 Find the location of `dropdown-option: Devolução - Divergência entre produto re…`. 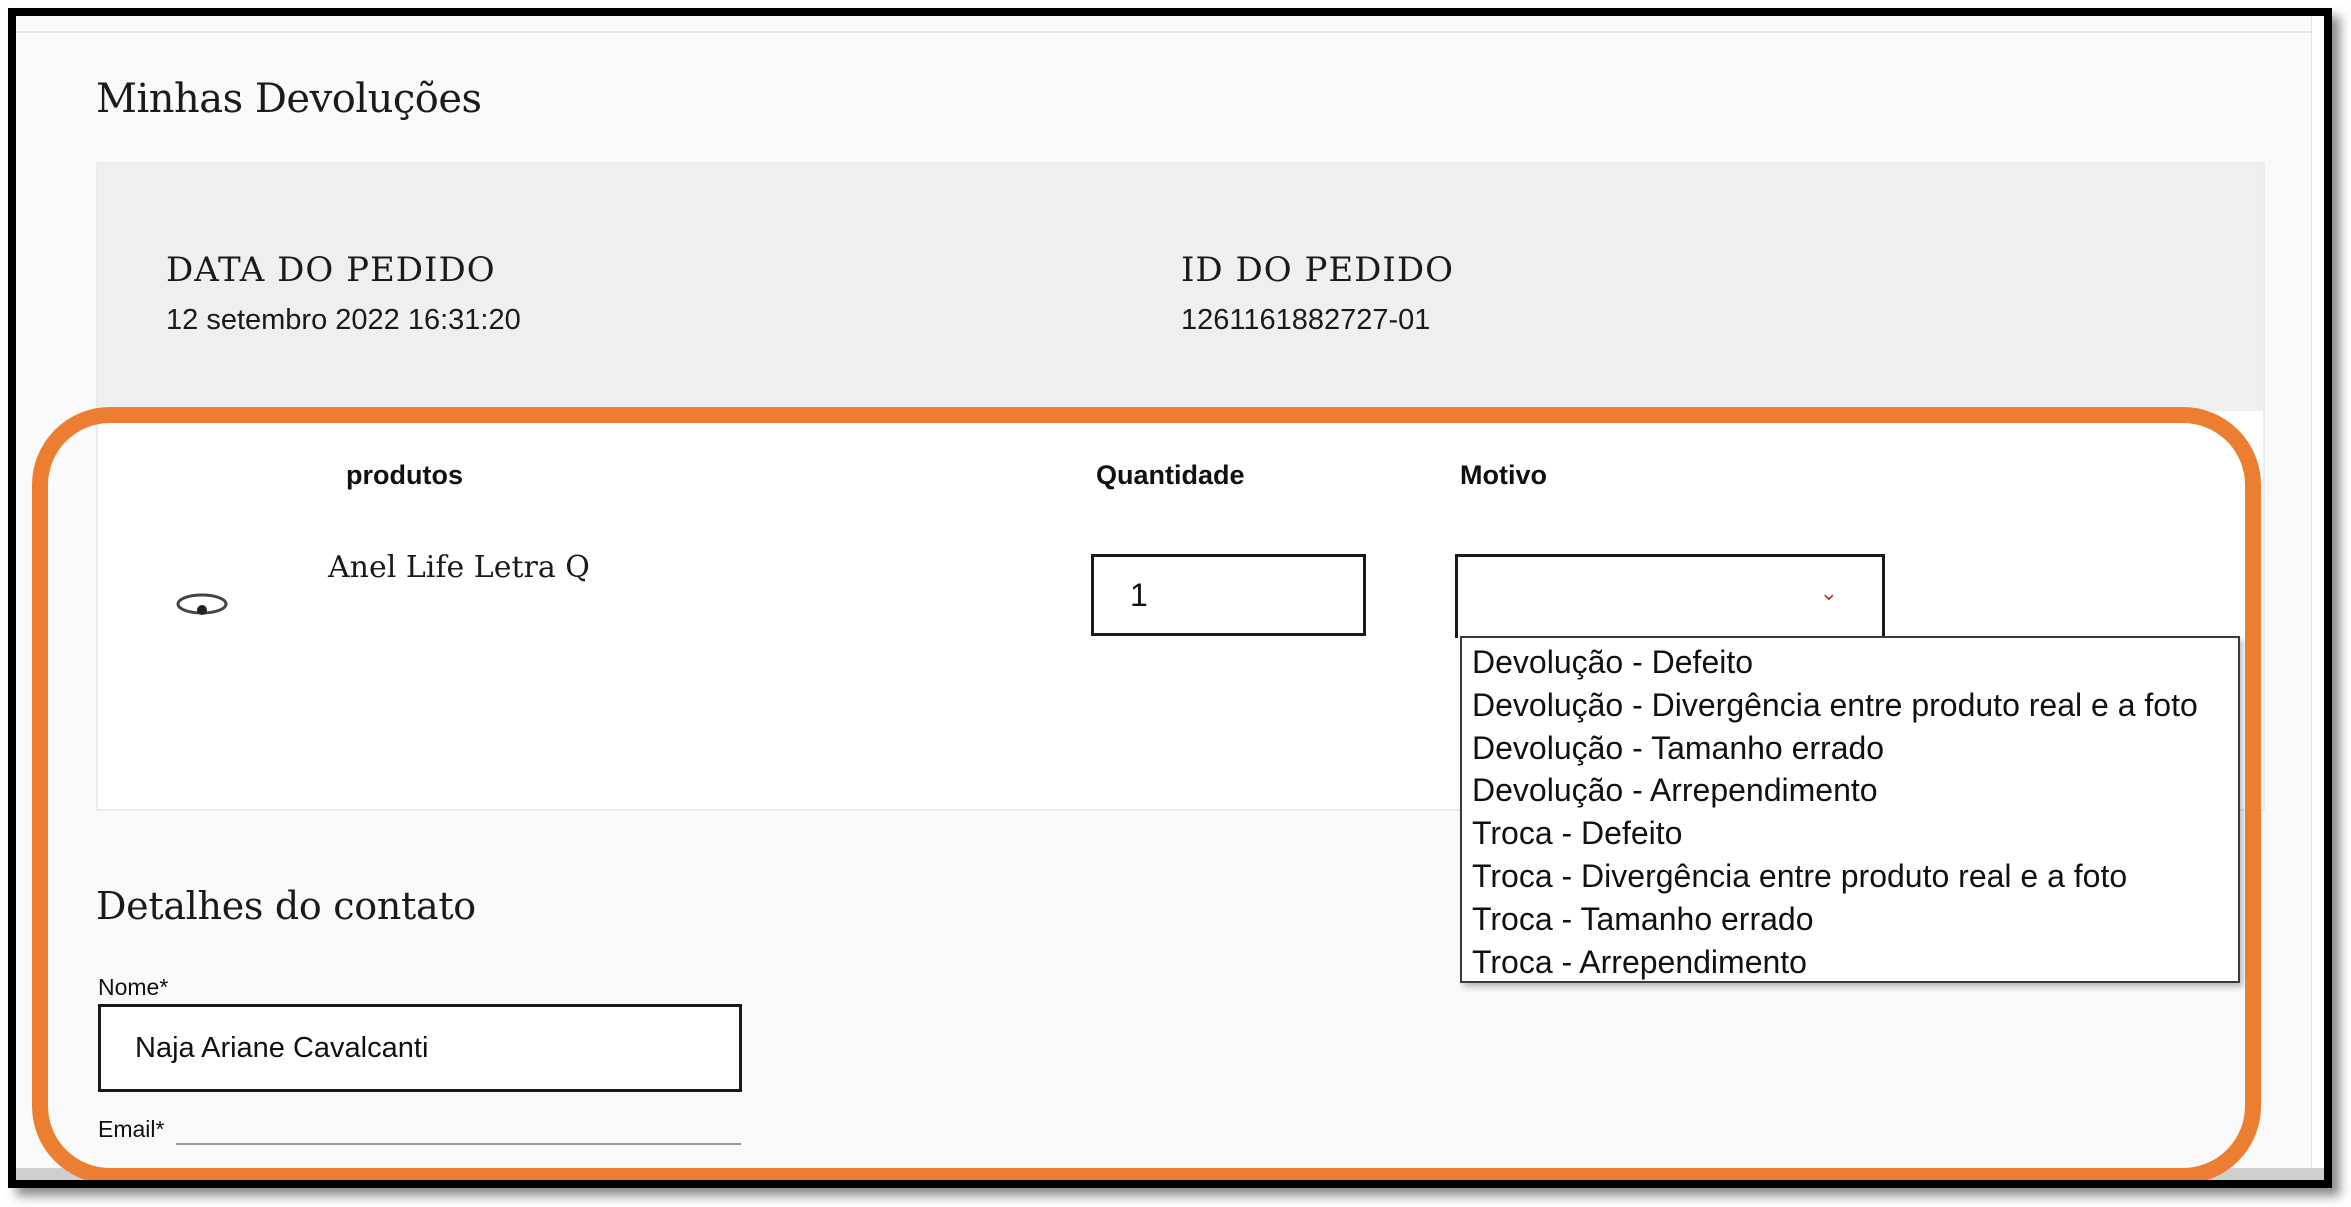

dropdown-option: Devolução - Divergência entre produto re… is located at coordinates (1855, 705).